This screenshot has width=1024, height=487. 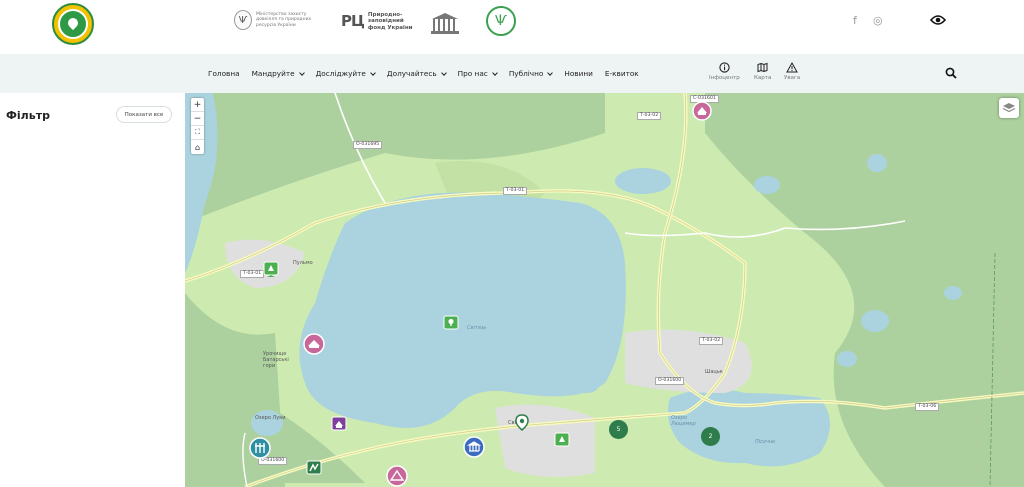 I want to click on layers-icon, so click(x=1009, y=108).